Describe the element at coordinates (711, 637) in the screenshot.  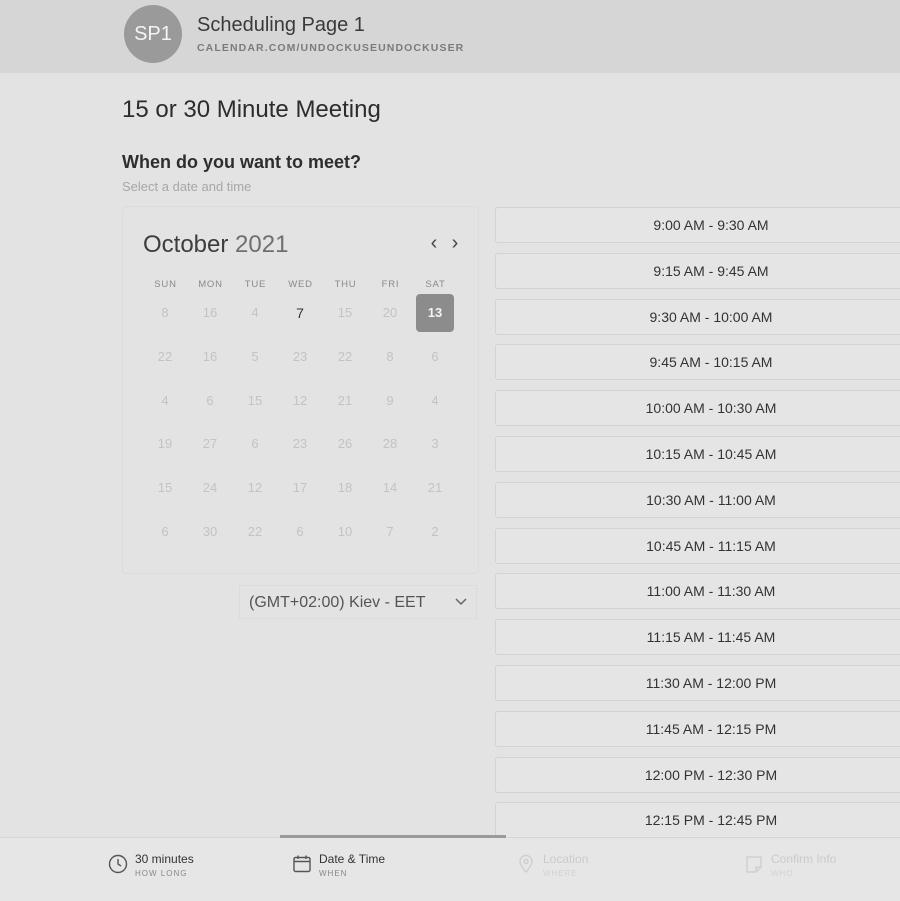
I see `time-slot-label: 11:15 AM - 11:45 AM` at that location.